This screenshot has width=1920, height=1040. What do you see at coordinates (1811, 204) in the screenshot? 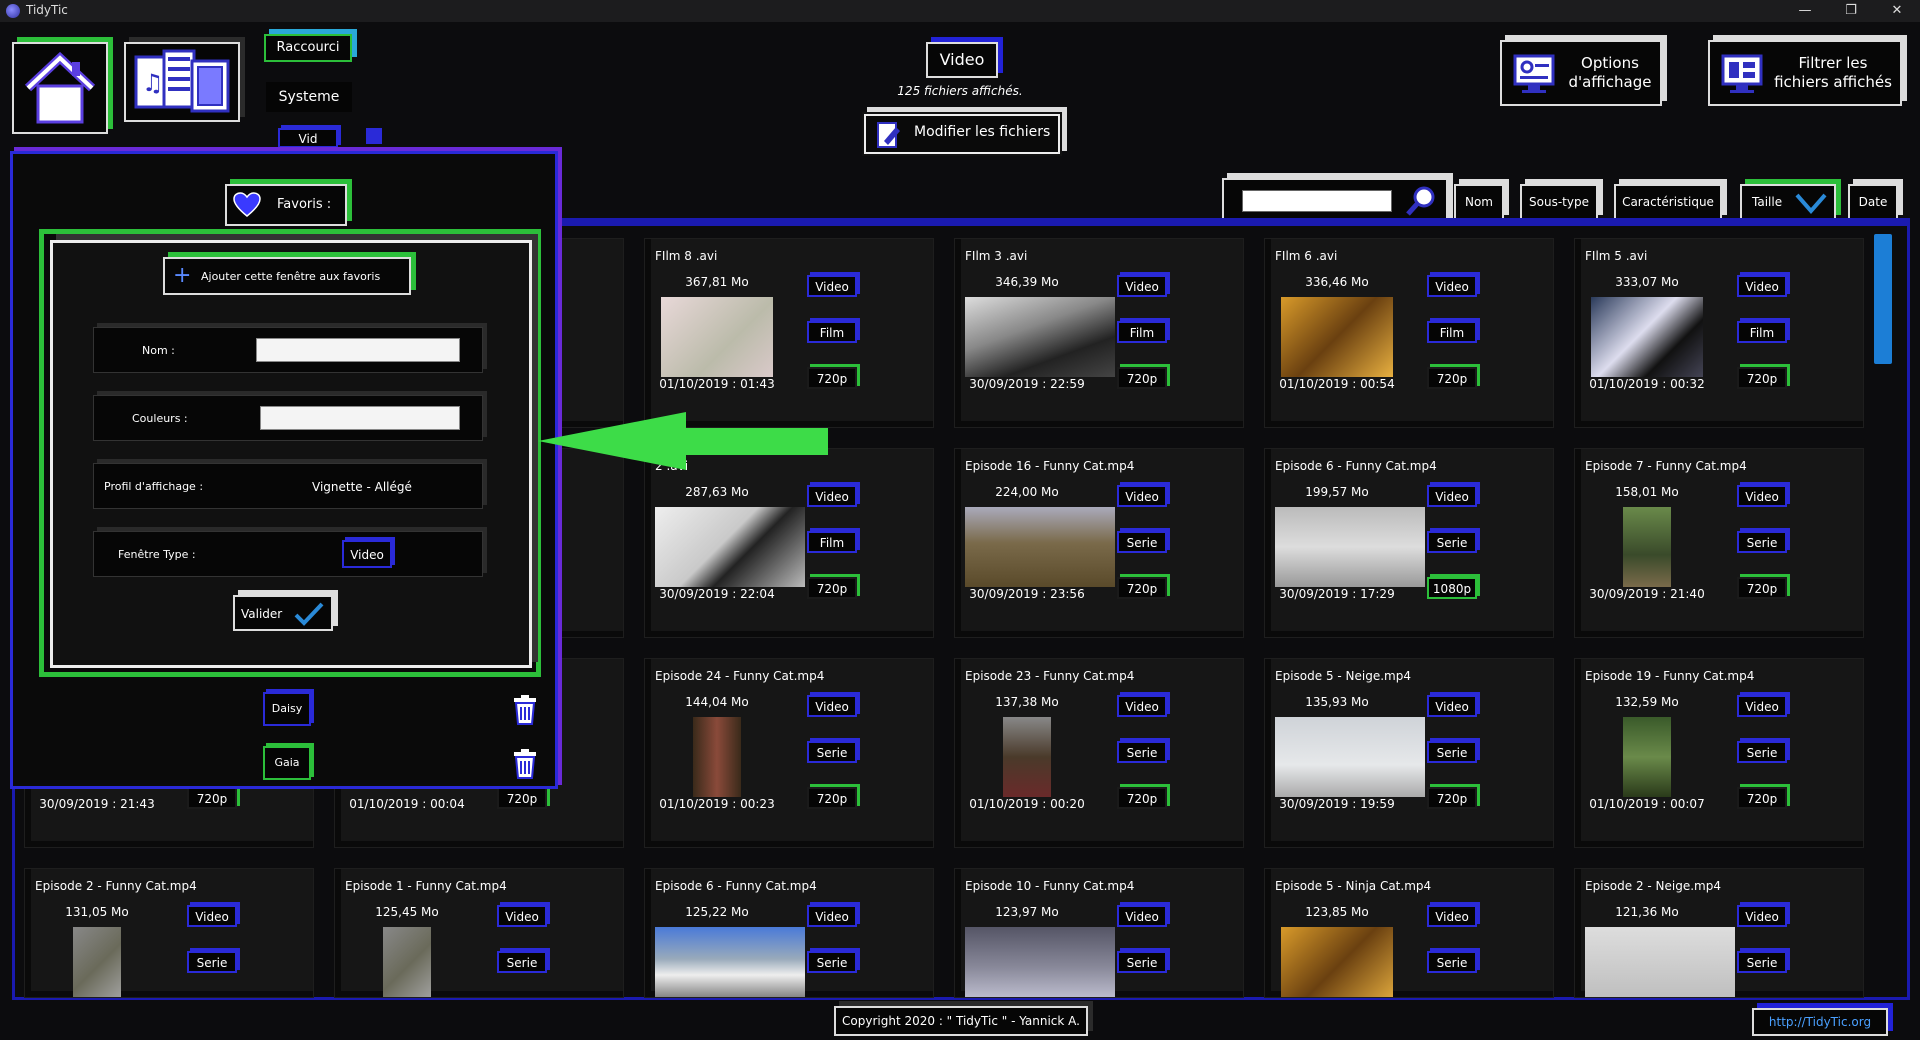
I see `chevron-down-icon` at bounding box center [1811, 204].